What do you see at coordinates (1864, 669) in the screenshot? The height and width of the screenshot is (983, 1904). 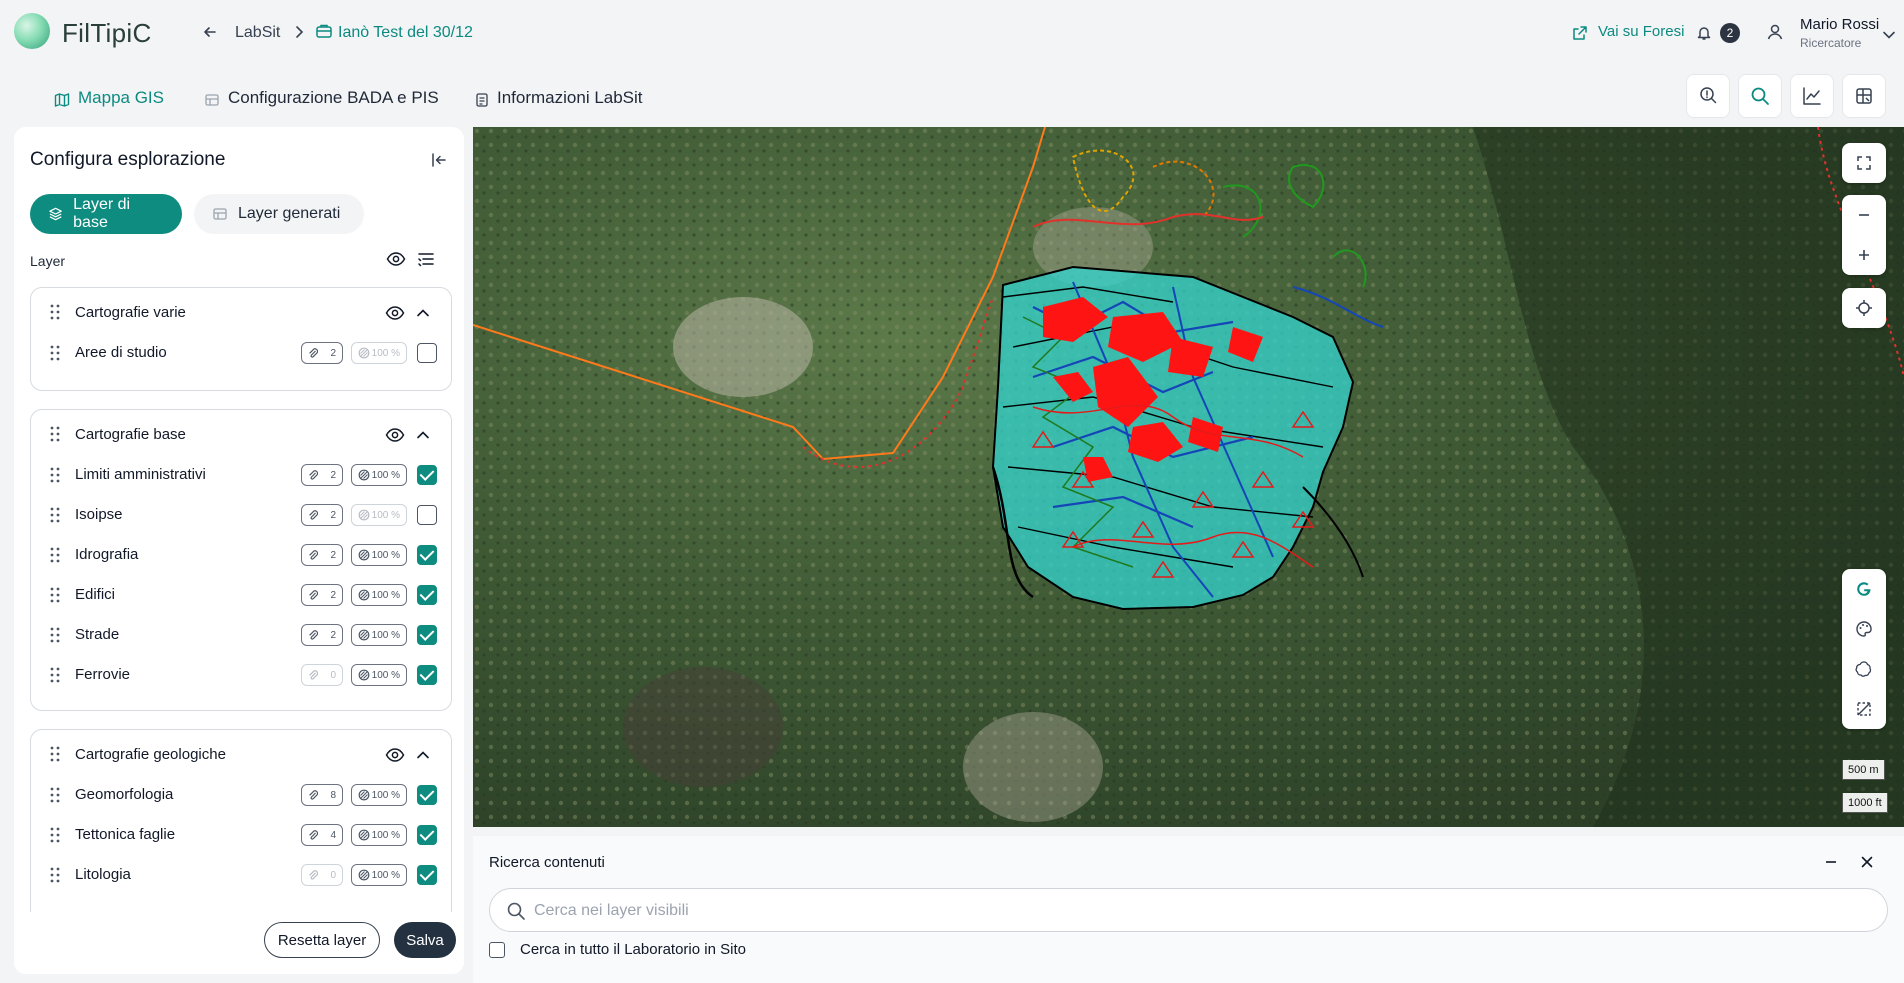 I see `ai-assistant-icon` at bounding box center [1864, 669].